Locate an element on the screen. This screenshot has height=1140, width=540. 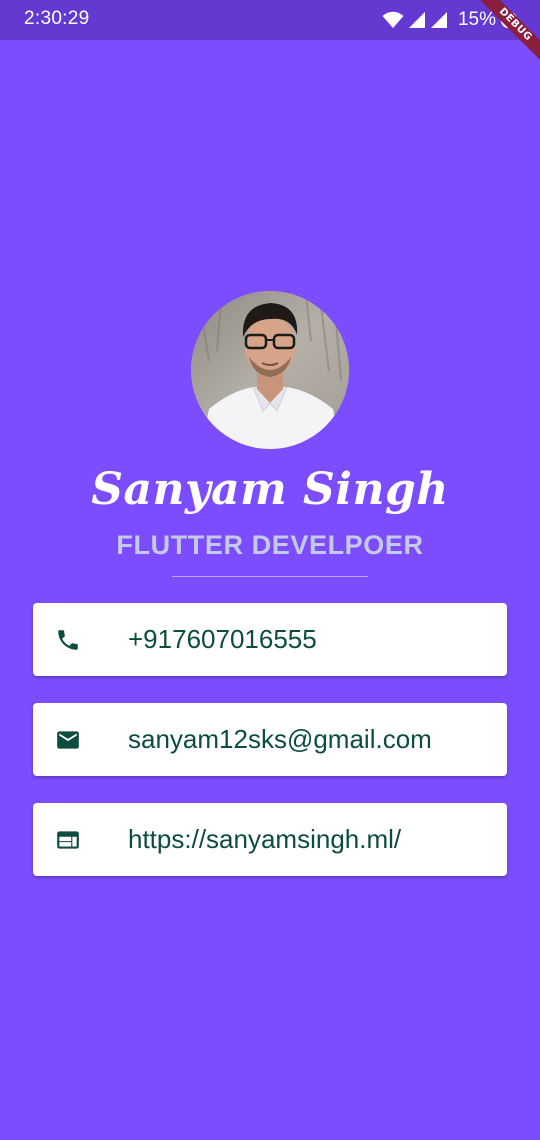
profile-photo is located at coordinates (270, 370).